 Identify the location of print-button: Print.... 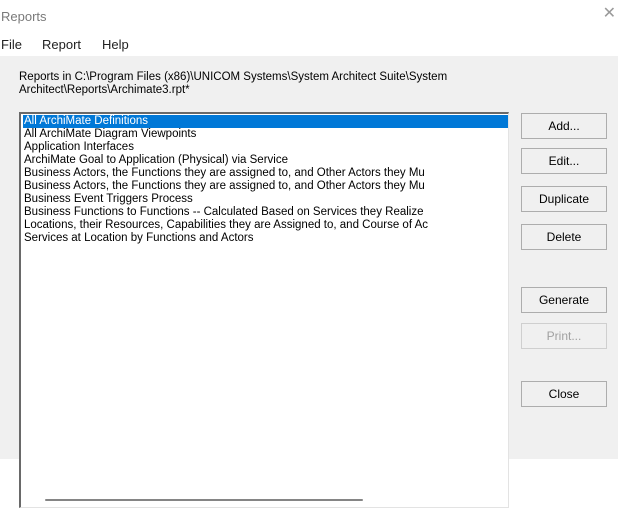
(564, 336).